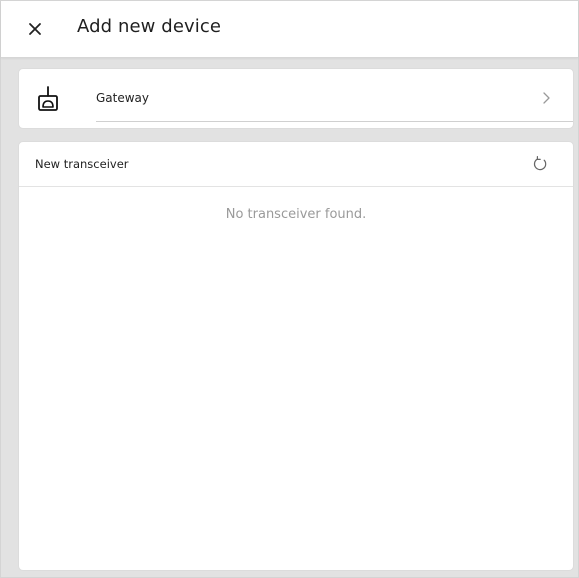 Image resolution: width=579 pixels, height=578 pixels. I want to click on refresh-button, so click(540, 164).